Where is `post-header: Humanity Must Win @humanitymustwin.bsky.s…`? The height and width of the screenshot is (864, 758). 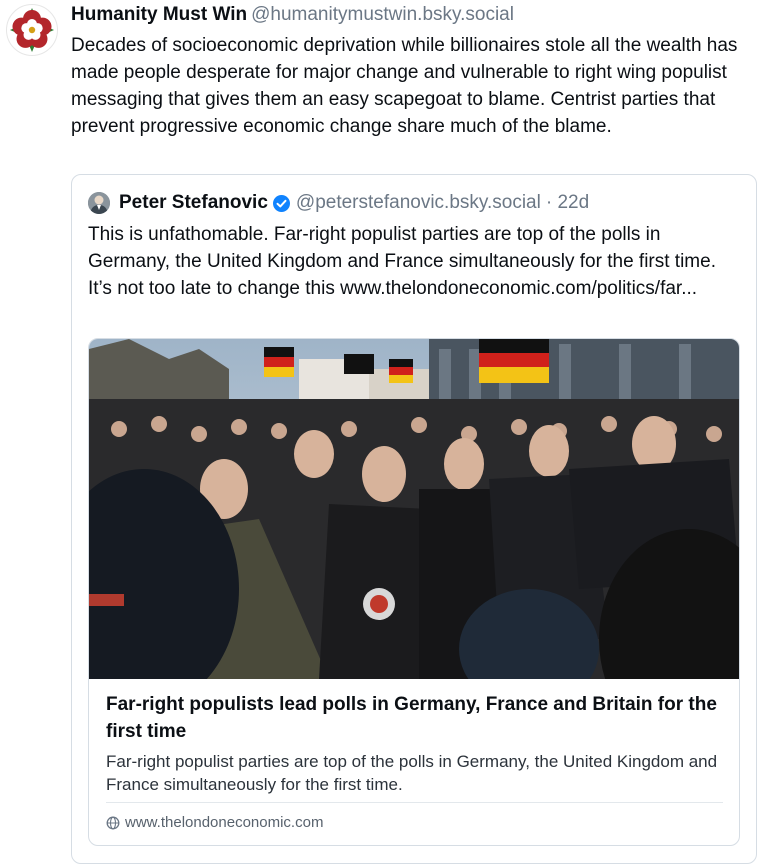
post-header: Humanity Must Win @humanitymustwin.bsky.s… is located at coordinates (292, 15).